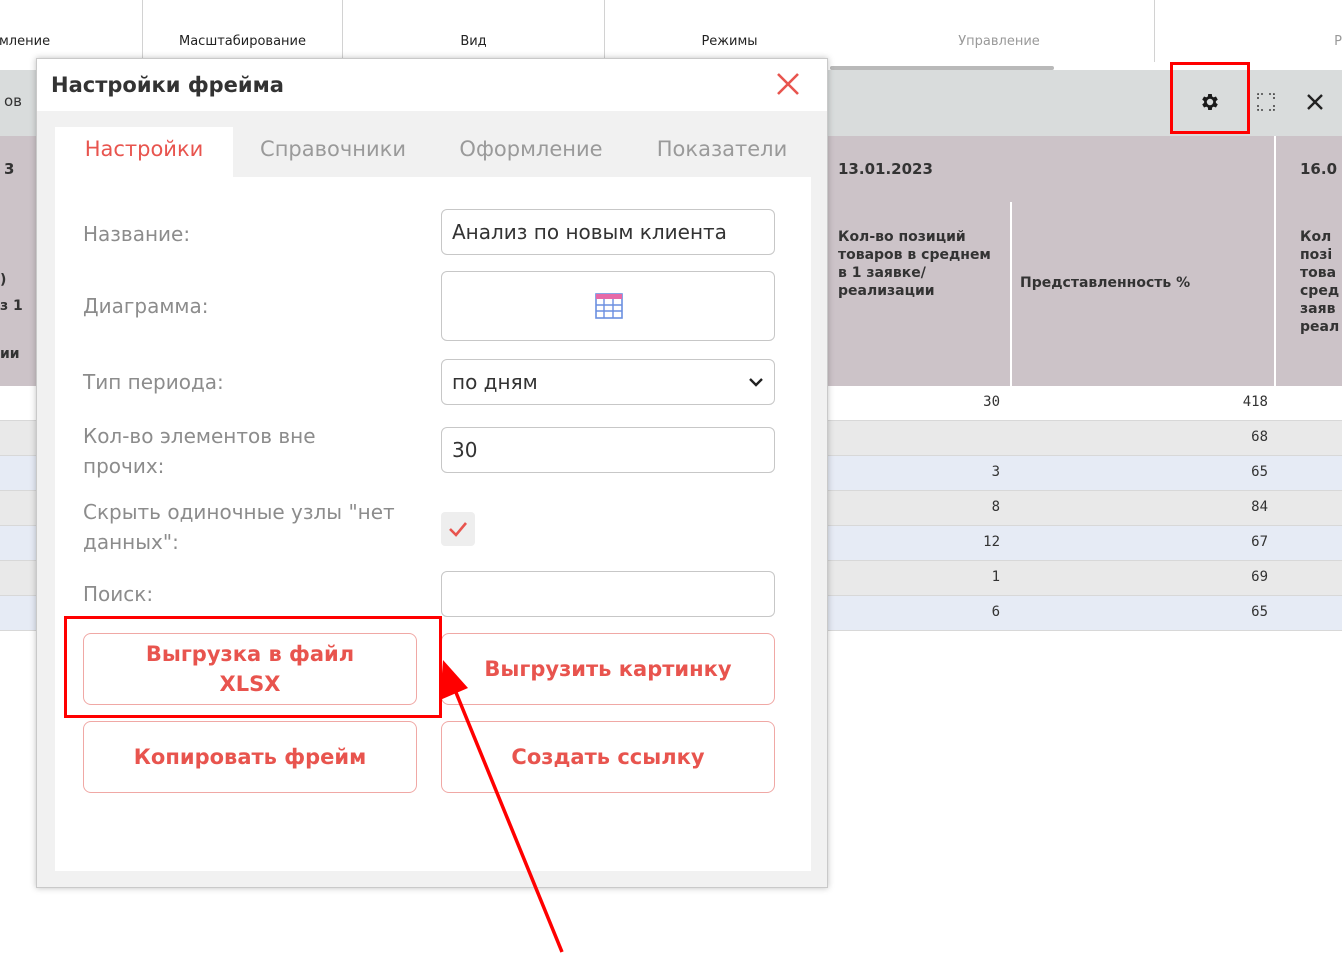 The height and width of the screenshot is (958, 1342). I want to click on cell-positions: 1, so click(995, 577).